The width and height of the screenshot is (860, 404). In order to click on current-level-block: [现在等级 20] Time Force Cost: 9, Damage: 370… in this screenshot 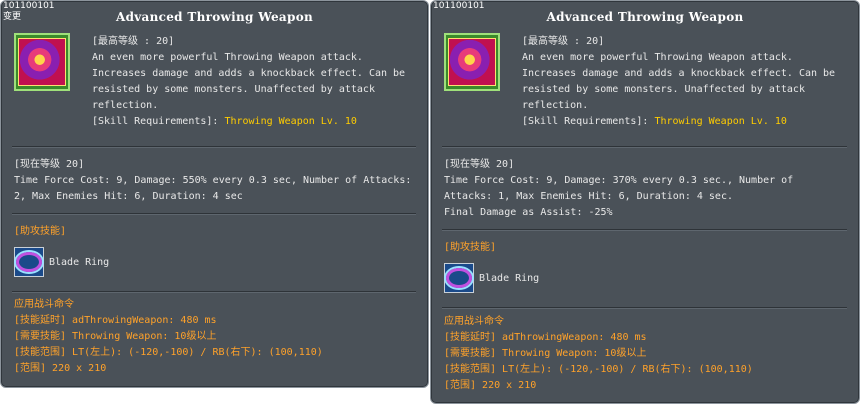, I will do `click(646, 189)`.